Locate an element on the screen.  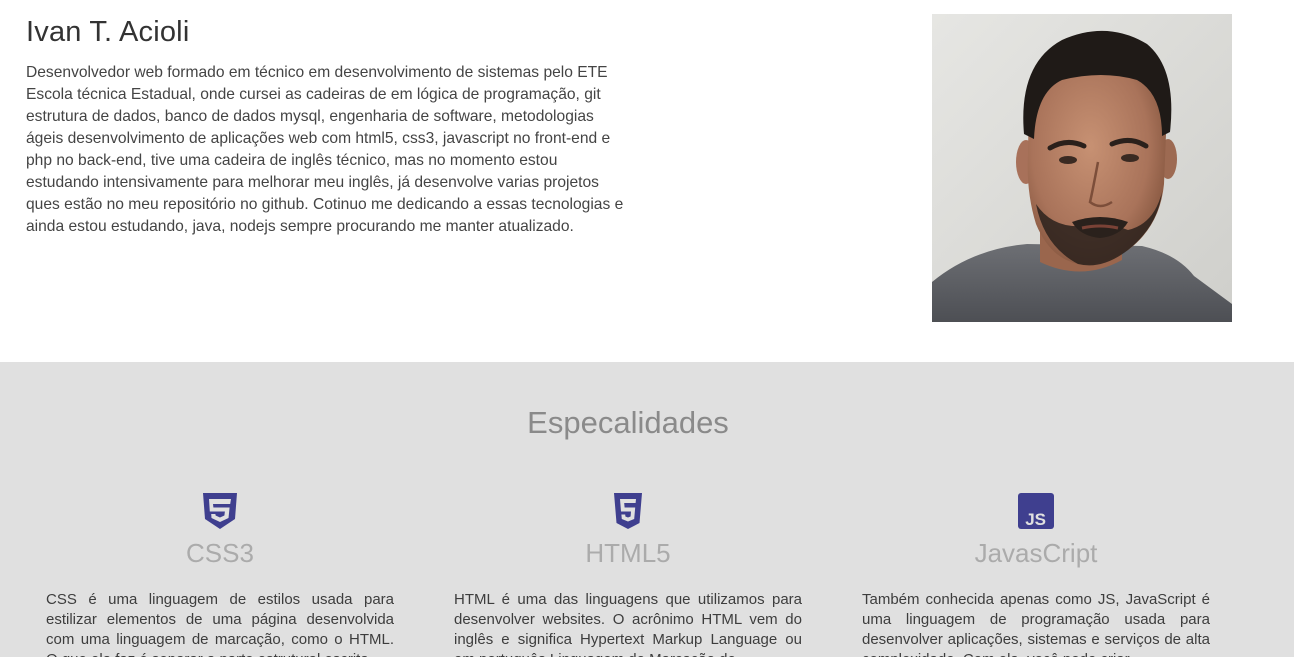
profile-name: Ivan T. Acioli is located at coordinates (108, 32).